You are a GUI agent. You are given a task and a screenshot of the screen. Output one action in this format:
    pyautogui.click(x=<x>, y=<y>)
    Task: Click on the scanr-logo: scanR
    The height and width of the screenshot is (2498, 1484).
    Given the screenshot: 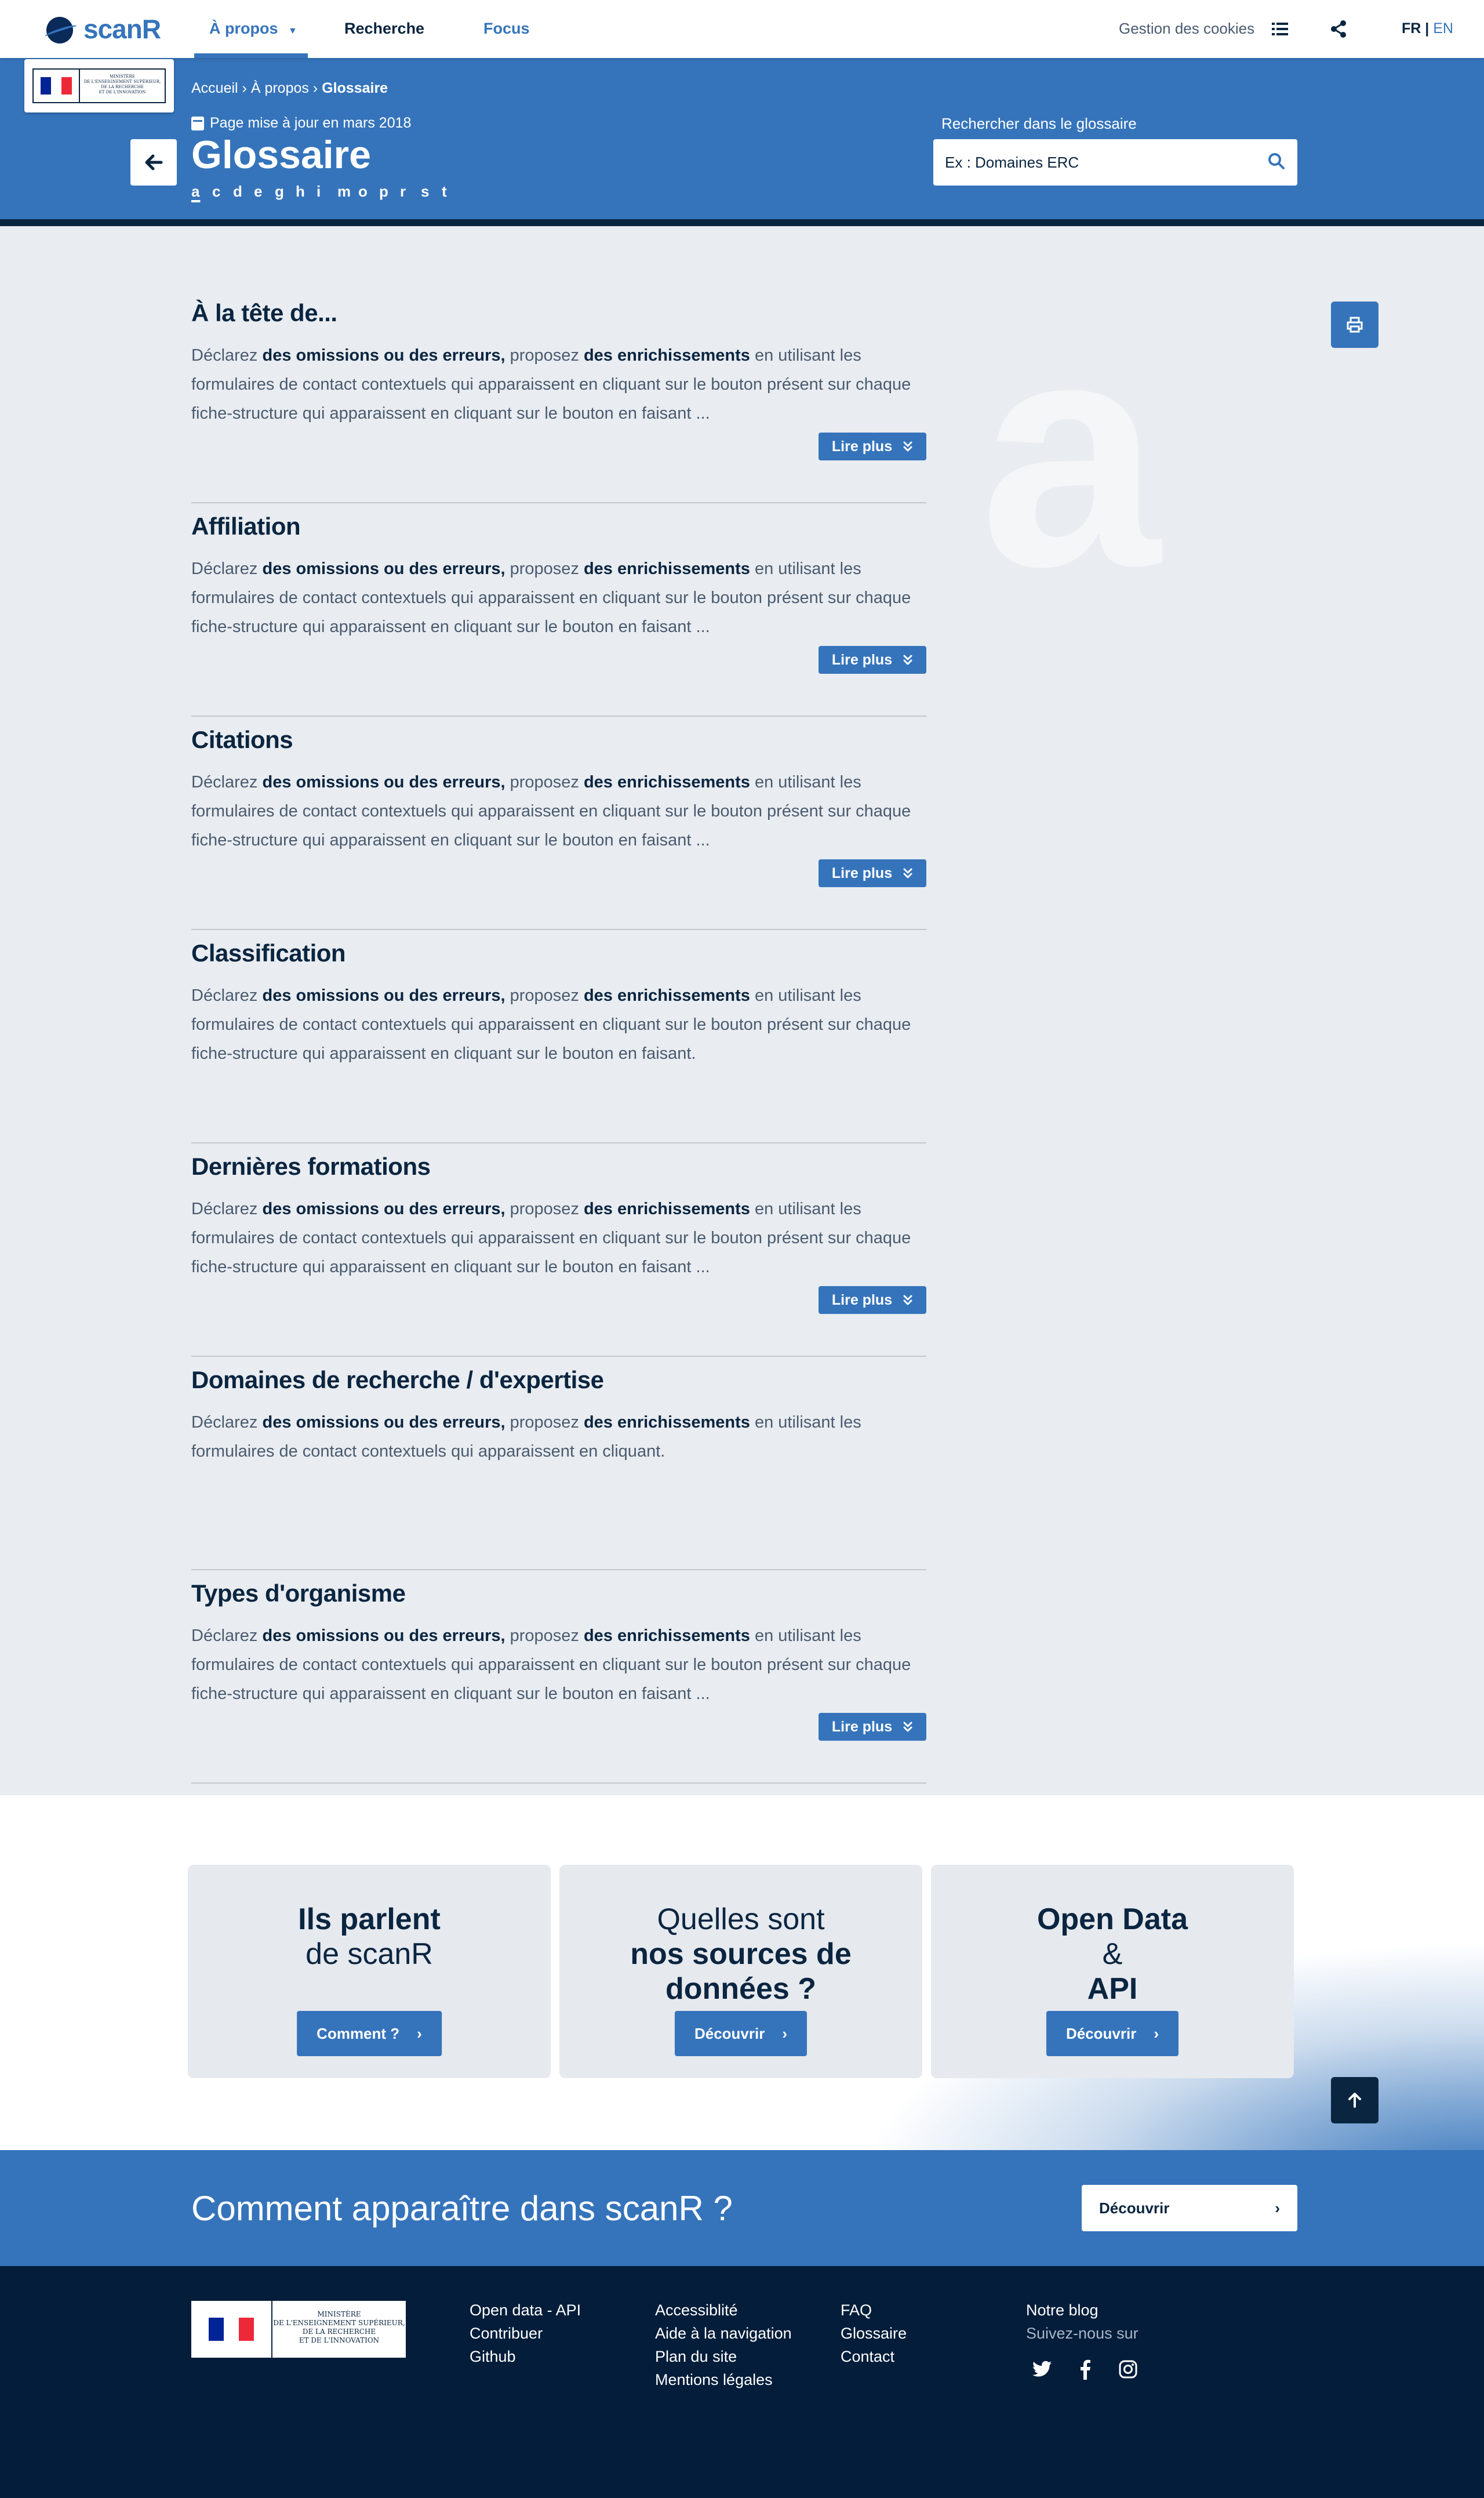 What is the action you would take?
    pyautogui.click(x=102, y=29)
    